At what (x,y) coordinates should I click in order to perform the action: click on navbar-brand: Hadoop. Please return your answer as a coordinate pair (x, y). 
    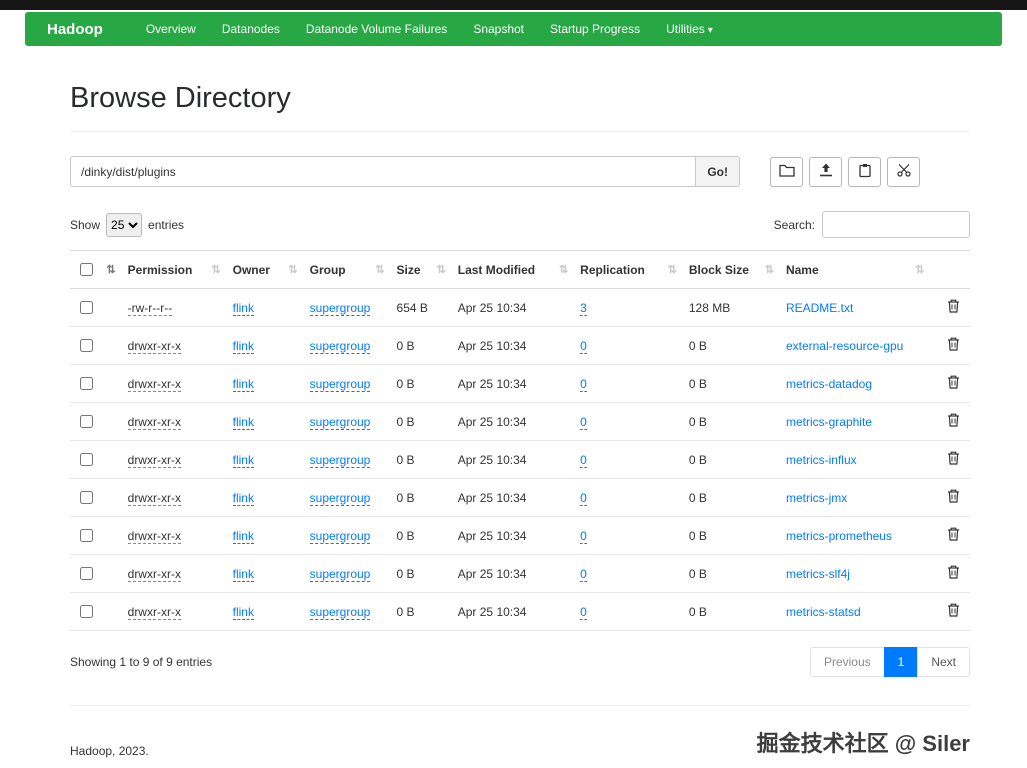
    Looking at the image, I should click on (75, 29).